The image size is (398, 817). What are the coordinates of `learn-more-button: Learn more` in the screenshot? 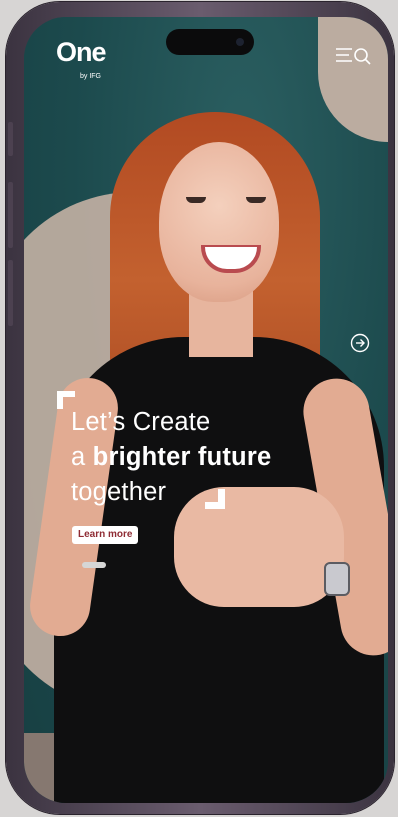 It's located at (105, 535).